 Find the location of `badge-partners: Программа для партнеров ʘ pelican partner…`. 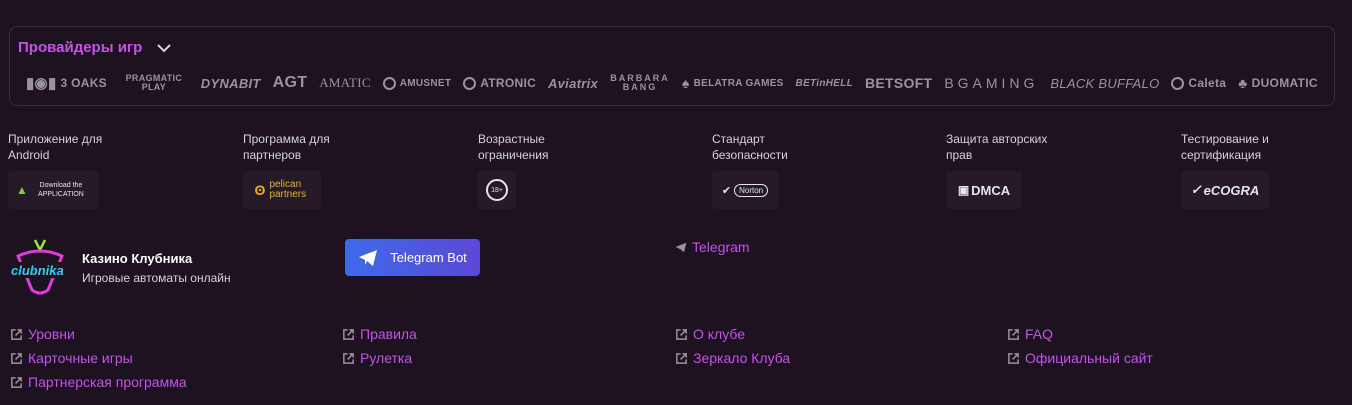

badge-partners: Программа для партнеров ʘ pelican partner… is located at coordinates (343, 170).